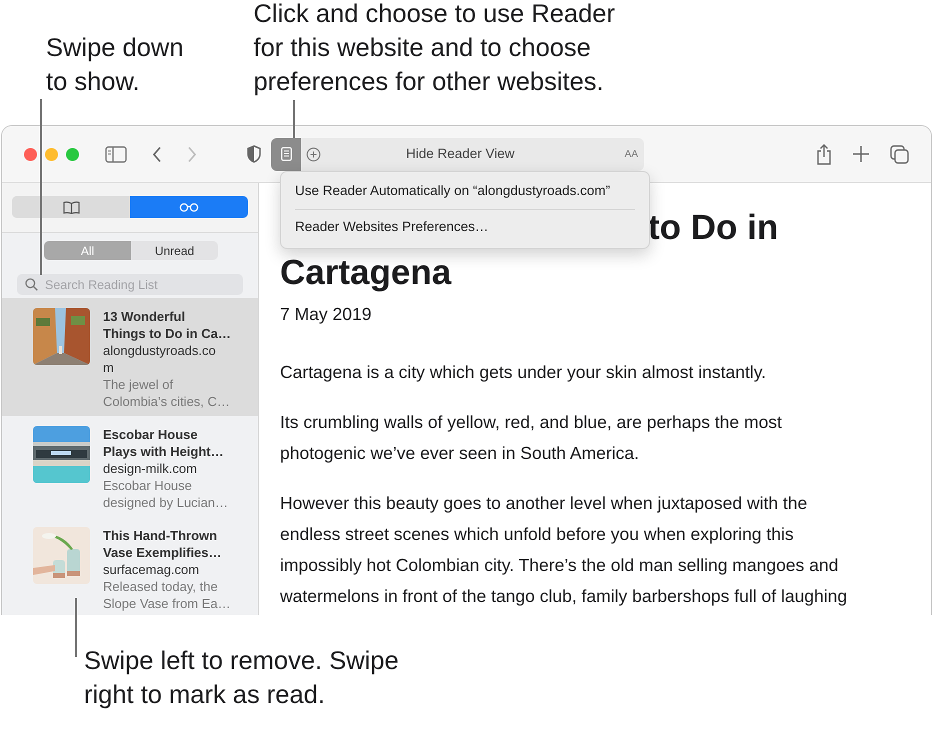 The height and width of the screenshot is (745, 934). What do you see at coordinates (524, 372) in the screenshot?
I see `article-paragraph: Cartagena is a city which gets under your skin almost instantly.` at bounding box center [524, 372].